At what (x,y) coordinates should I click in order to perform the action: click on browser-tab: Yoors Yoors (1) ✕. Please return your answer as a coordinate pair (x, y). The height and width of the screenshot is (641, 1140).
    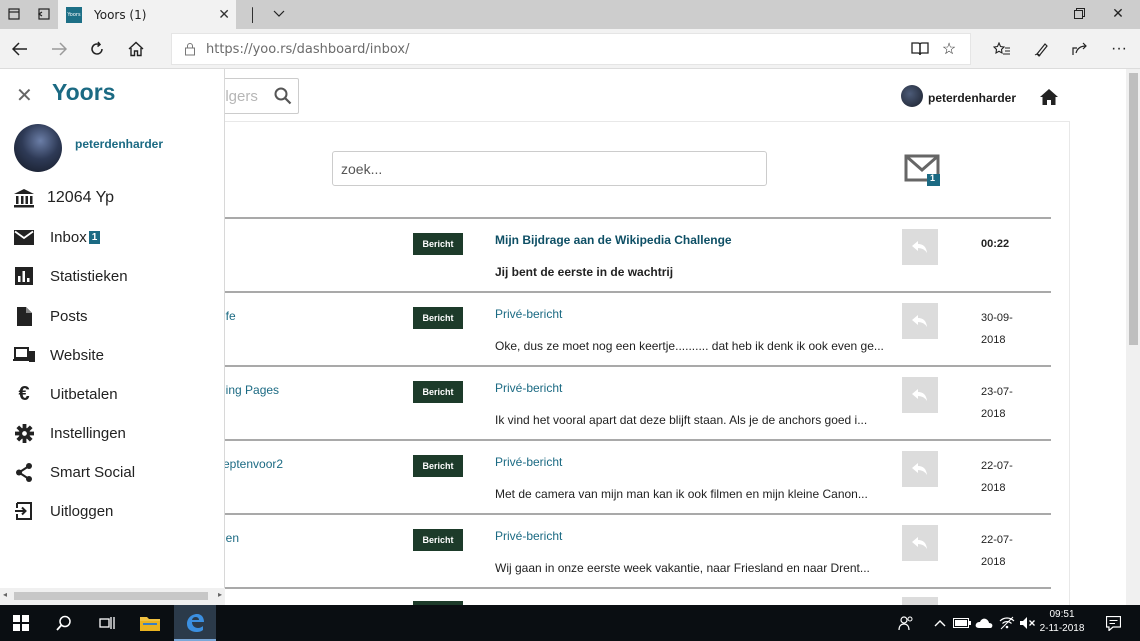
    Looking at the image, I should click on (147, 14).